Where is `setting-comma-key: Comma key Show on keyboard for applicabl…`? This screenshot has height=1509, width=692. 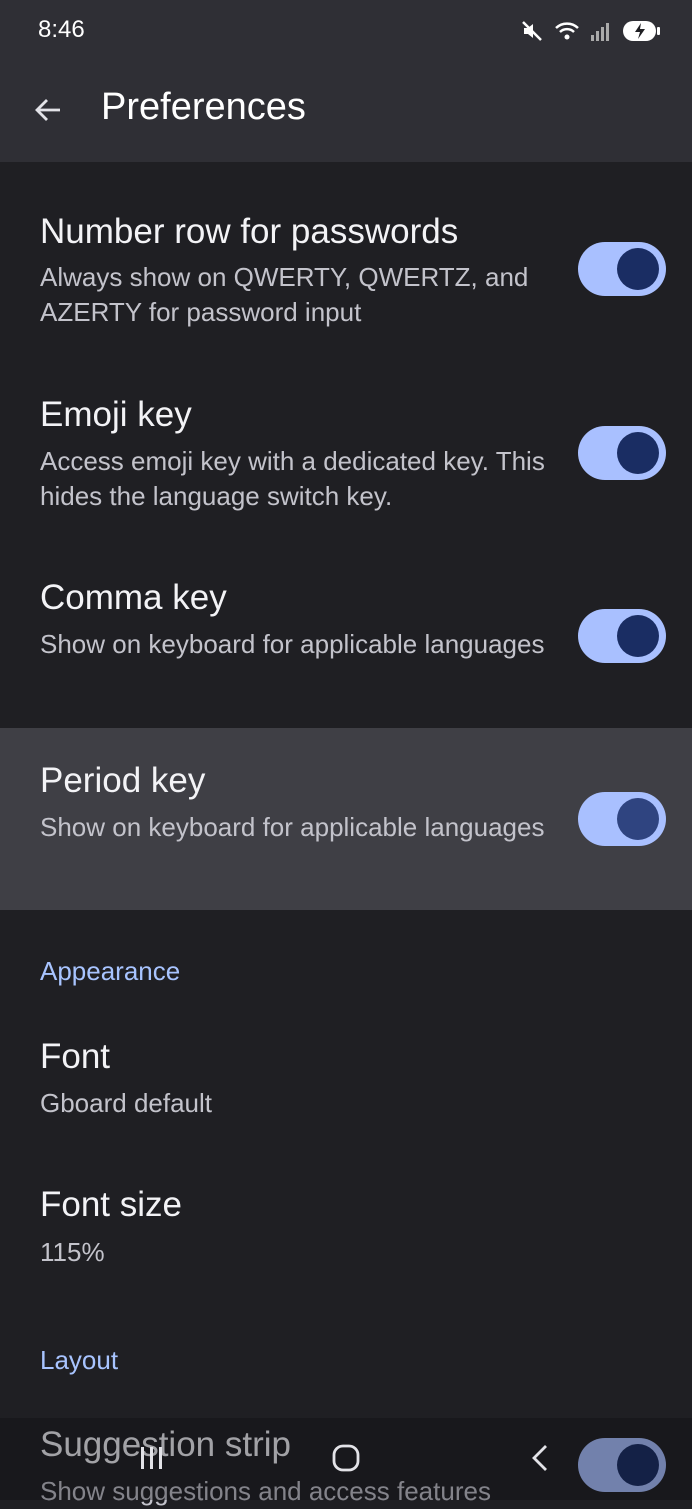
setting-comma-key: Comma key Show on keyboard for applicabl… is located at coordinates (346, 636).